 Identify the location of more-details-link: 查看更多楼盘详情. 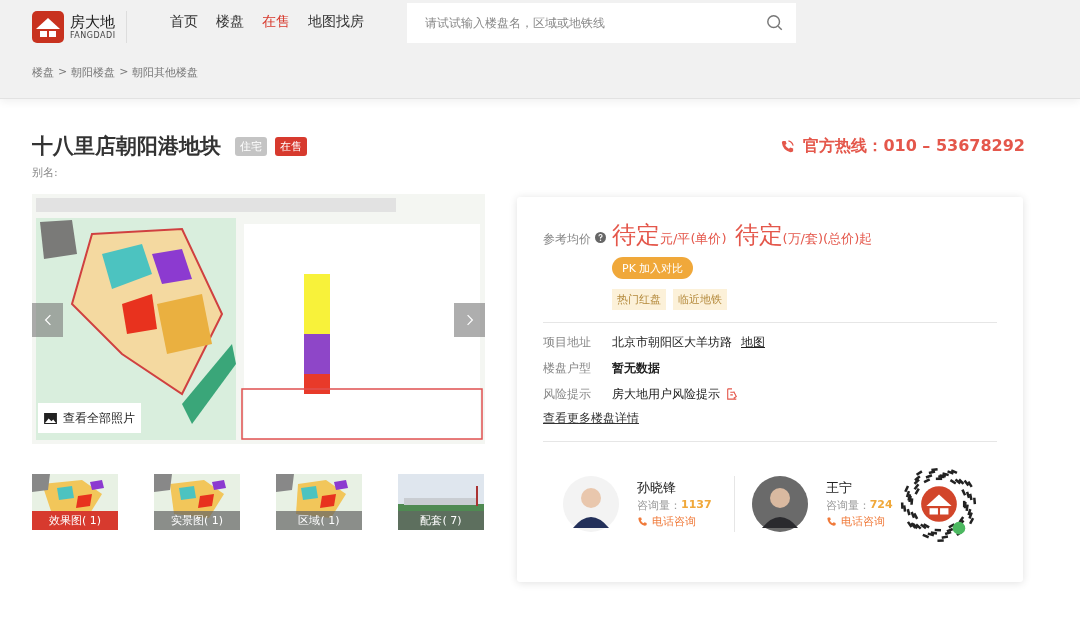
(591, 418).